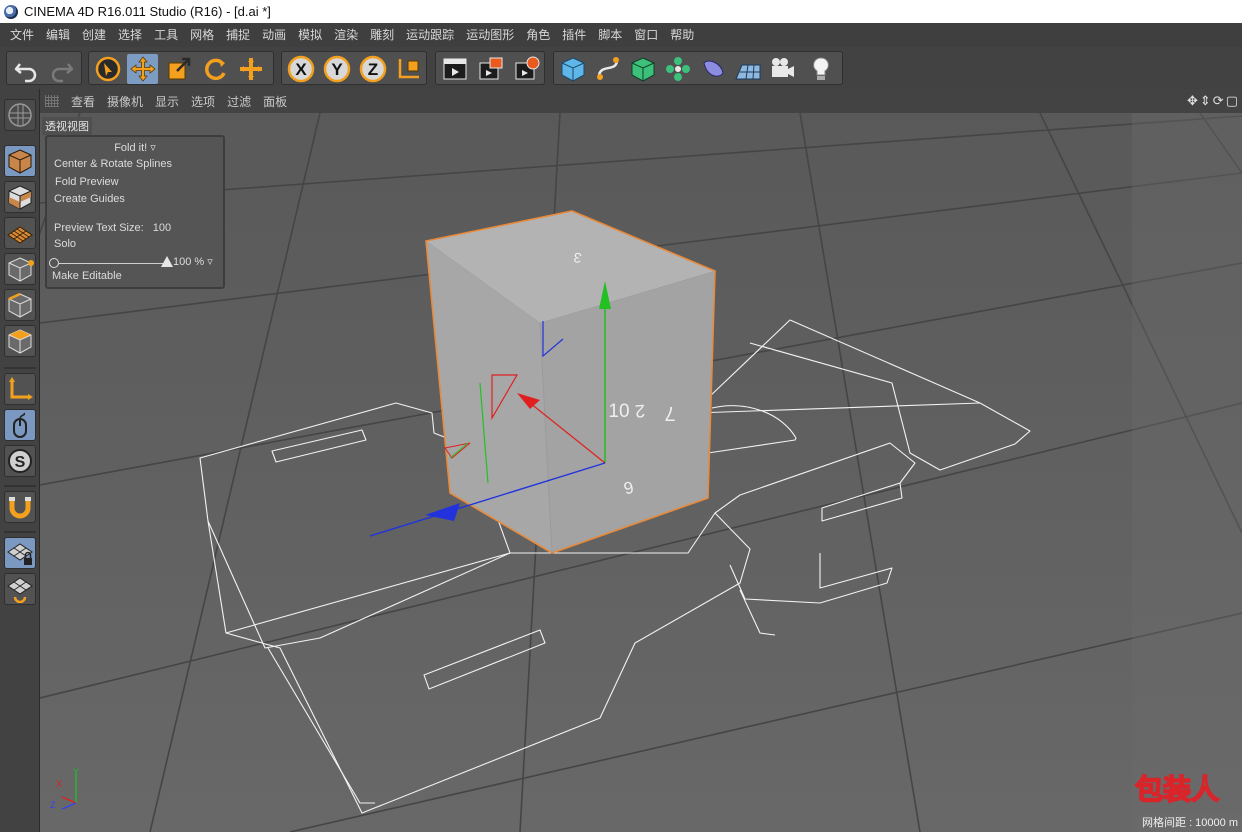  I want to click on texture-mode-button, so click(20, 197).